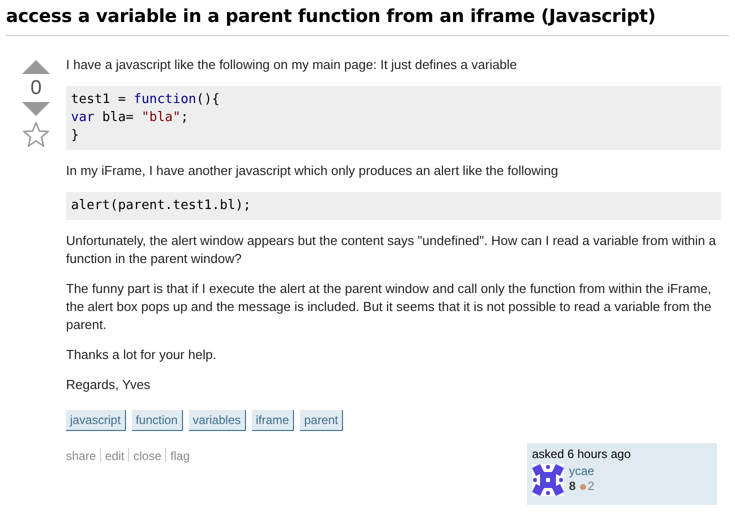 Image resolution: width=735 pixels, height=519 pixels. What do you see at coordinates (273, 420) in the screenshot?
I see `tag-link: iframe` at bounding box center [273, 420].